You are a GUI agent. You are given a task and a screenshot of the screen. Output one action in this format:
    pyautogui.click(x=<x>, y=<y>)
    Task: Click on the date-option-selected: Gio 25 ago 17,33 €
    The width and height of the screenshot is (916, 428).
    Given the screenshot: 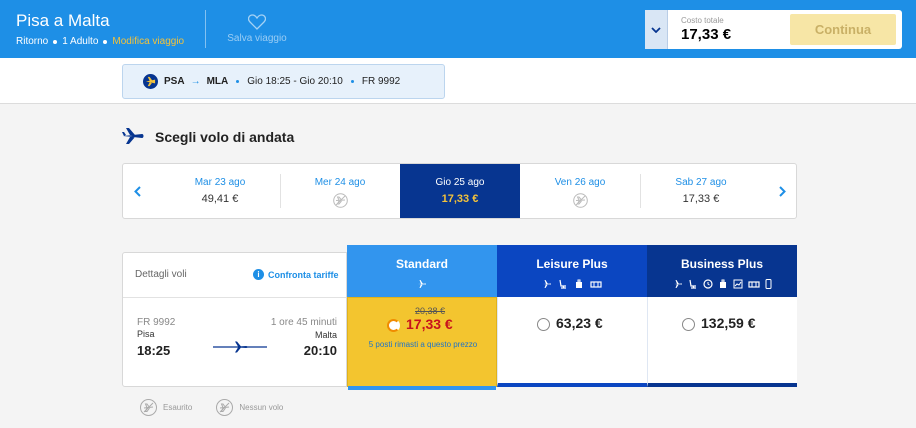 What is the action you would take?
    pyautogui.click(x=460, y=191)
    